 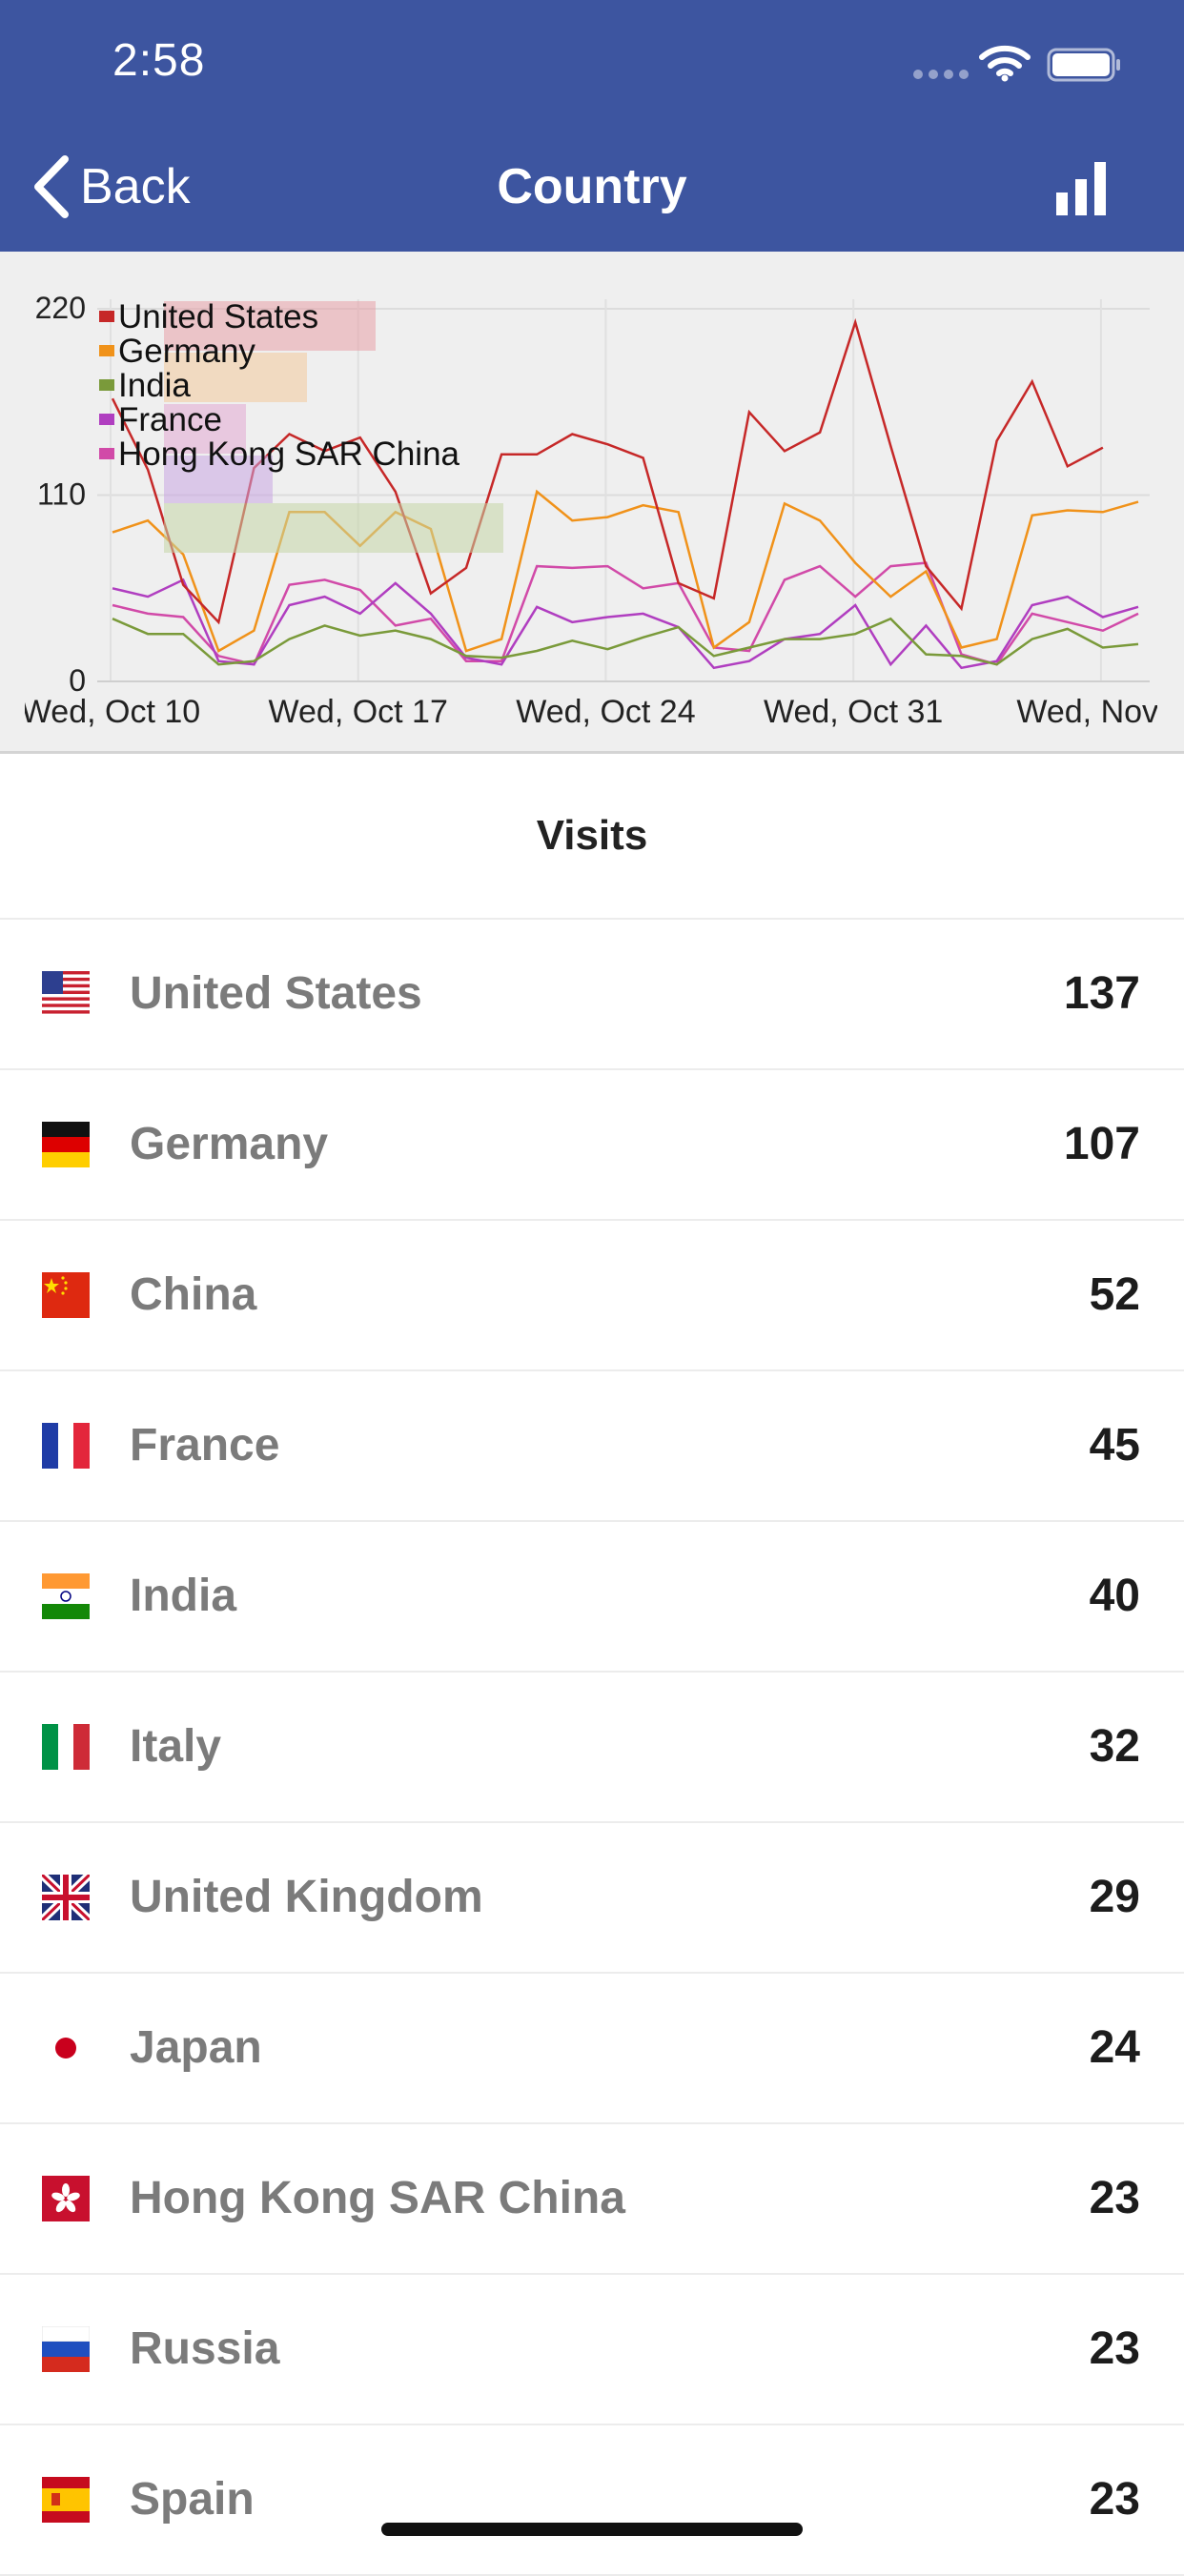 What do you see at coordinates (229, 1144) in the screenshot?
I see `country-name: Germany` at bounding box center [229, 1144].